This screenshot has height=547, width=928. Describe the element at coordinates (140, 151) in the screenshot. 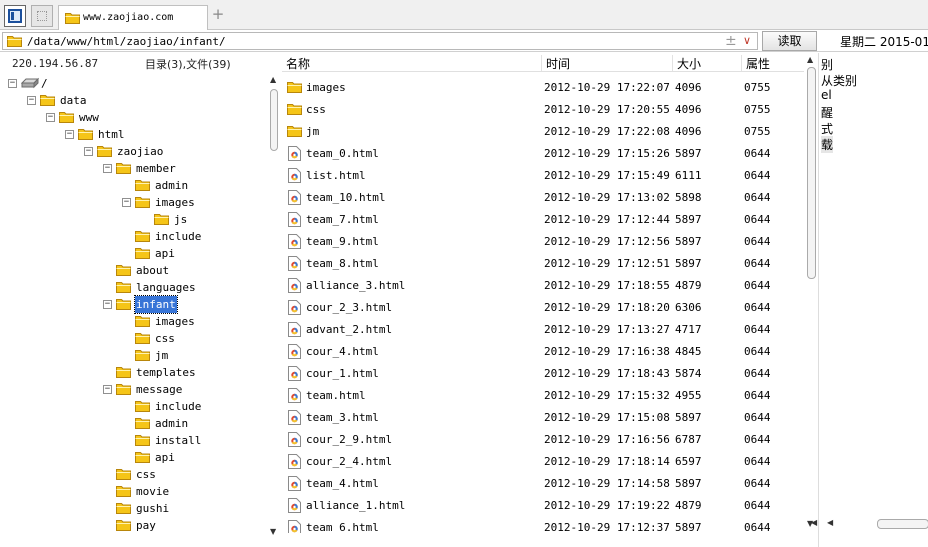

I see `tree-node-label: zaojiao` at that location.